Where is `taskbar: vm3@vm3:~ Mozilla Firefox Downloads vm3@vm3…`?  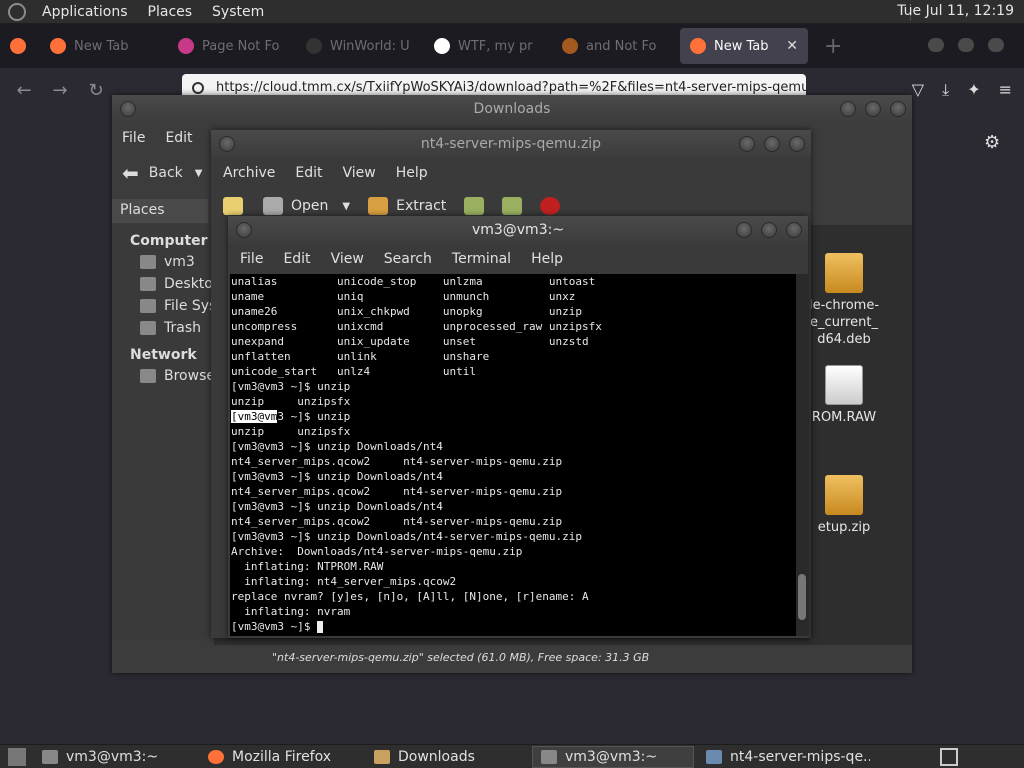
taskbar: vm3@vm3:~ Mozilla Firefox Downloads vm3@vm3… is located at coordinates (452, 756).